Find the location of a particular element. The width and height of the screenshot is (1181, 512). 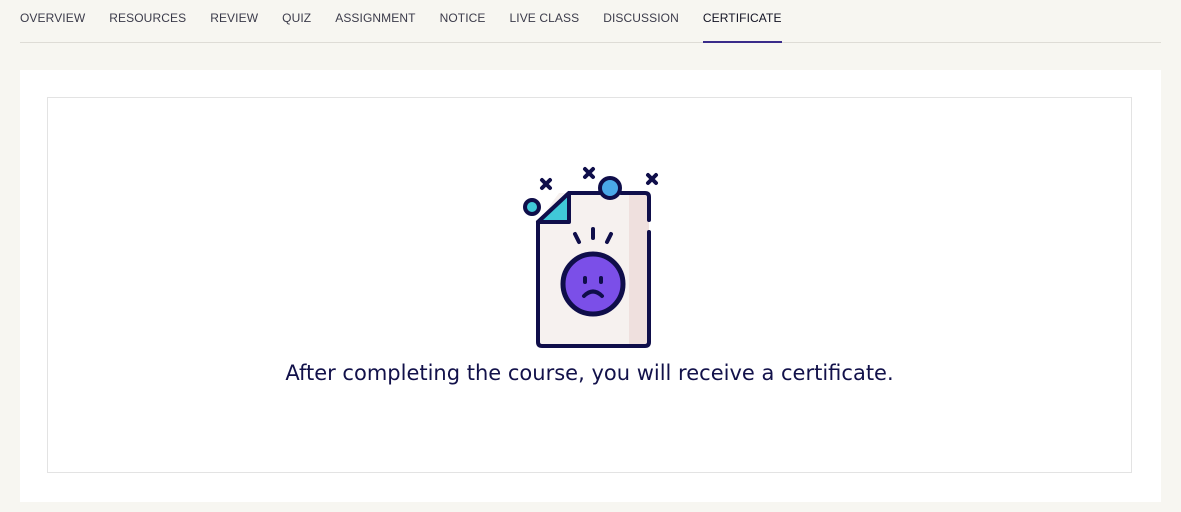

tab-discussion: DISCUSSION is located at coordinates (641, 21).